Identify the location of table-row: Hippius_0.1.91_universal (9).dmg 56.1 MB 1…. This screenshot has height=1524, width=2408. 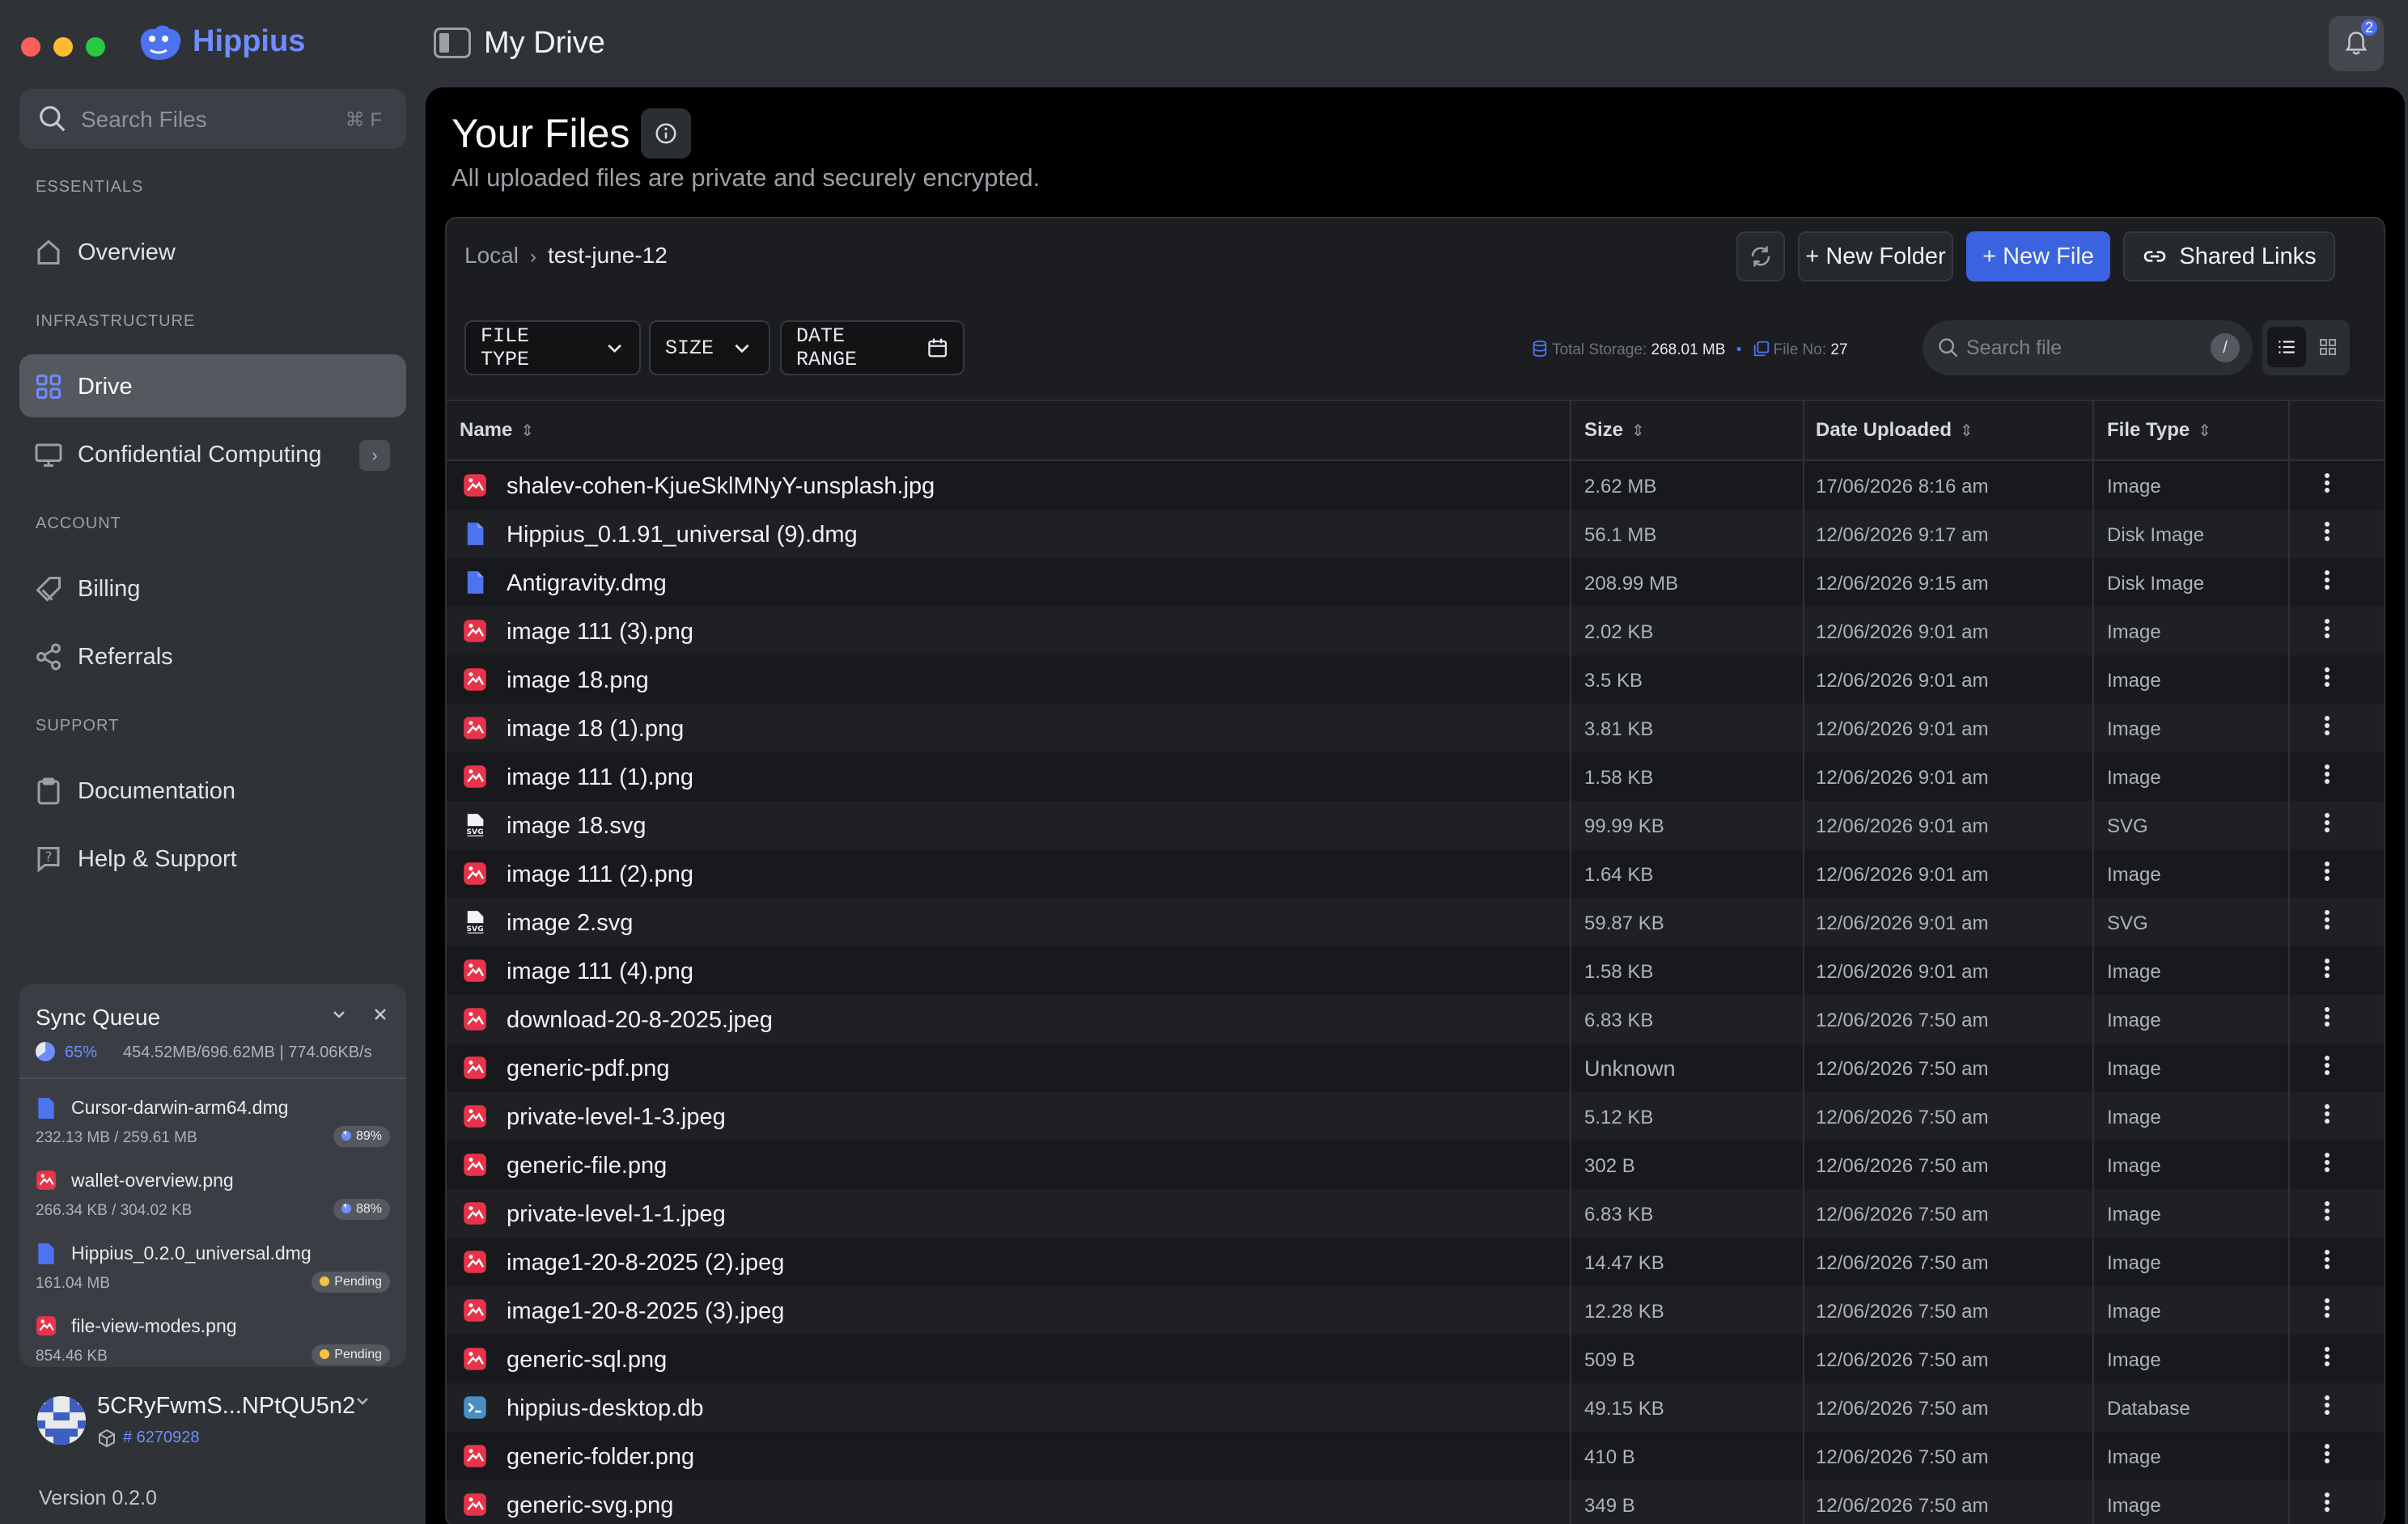
(1415, 534).